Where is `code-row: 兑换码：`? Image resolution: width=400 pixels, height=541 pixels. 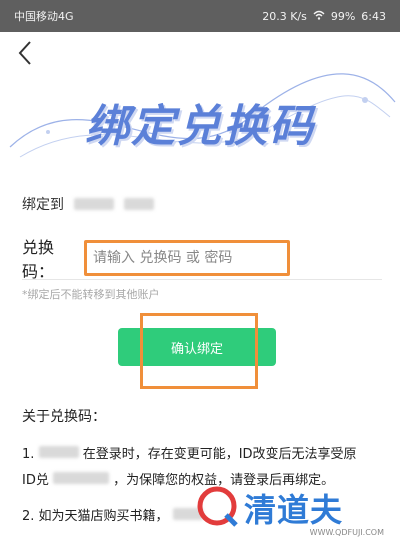
code-row: 兑换码： is located at coordinates (202, 259).